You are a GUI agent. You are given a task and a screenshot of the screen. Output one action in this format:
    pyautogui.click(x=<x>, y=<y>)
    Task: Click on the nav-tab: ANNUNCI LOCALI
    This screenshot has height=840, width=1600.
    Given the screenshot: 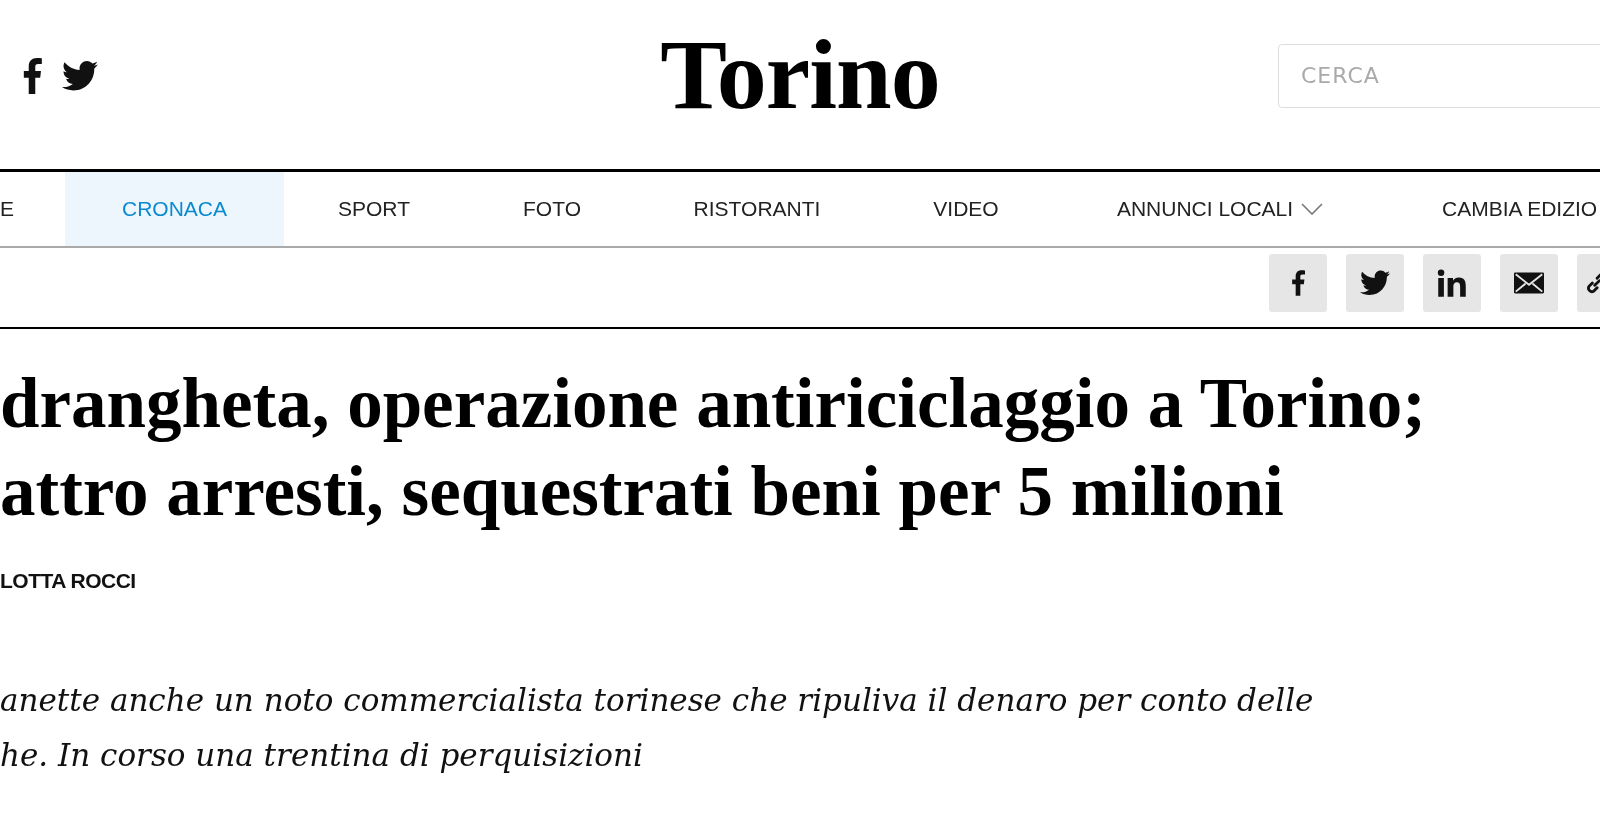 What is the action you would take?
    pyautogui.click(x=1220, y=209)
    